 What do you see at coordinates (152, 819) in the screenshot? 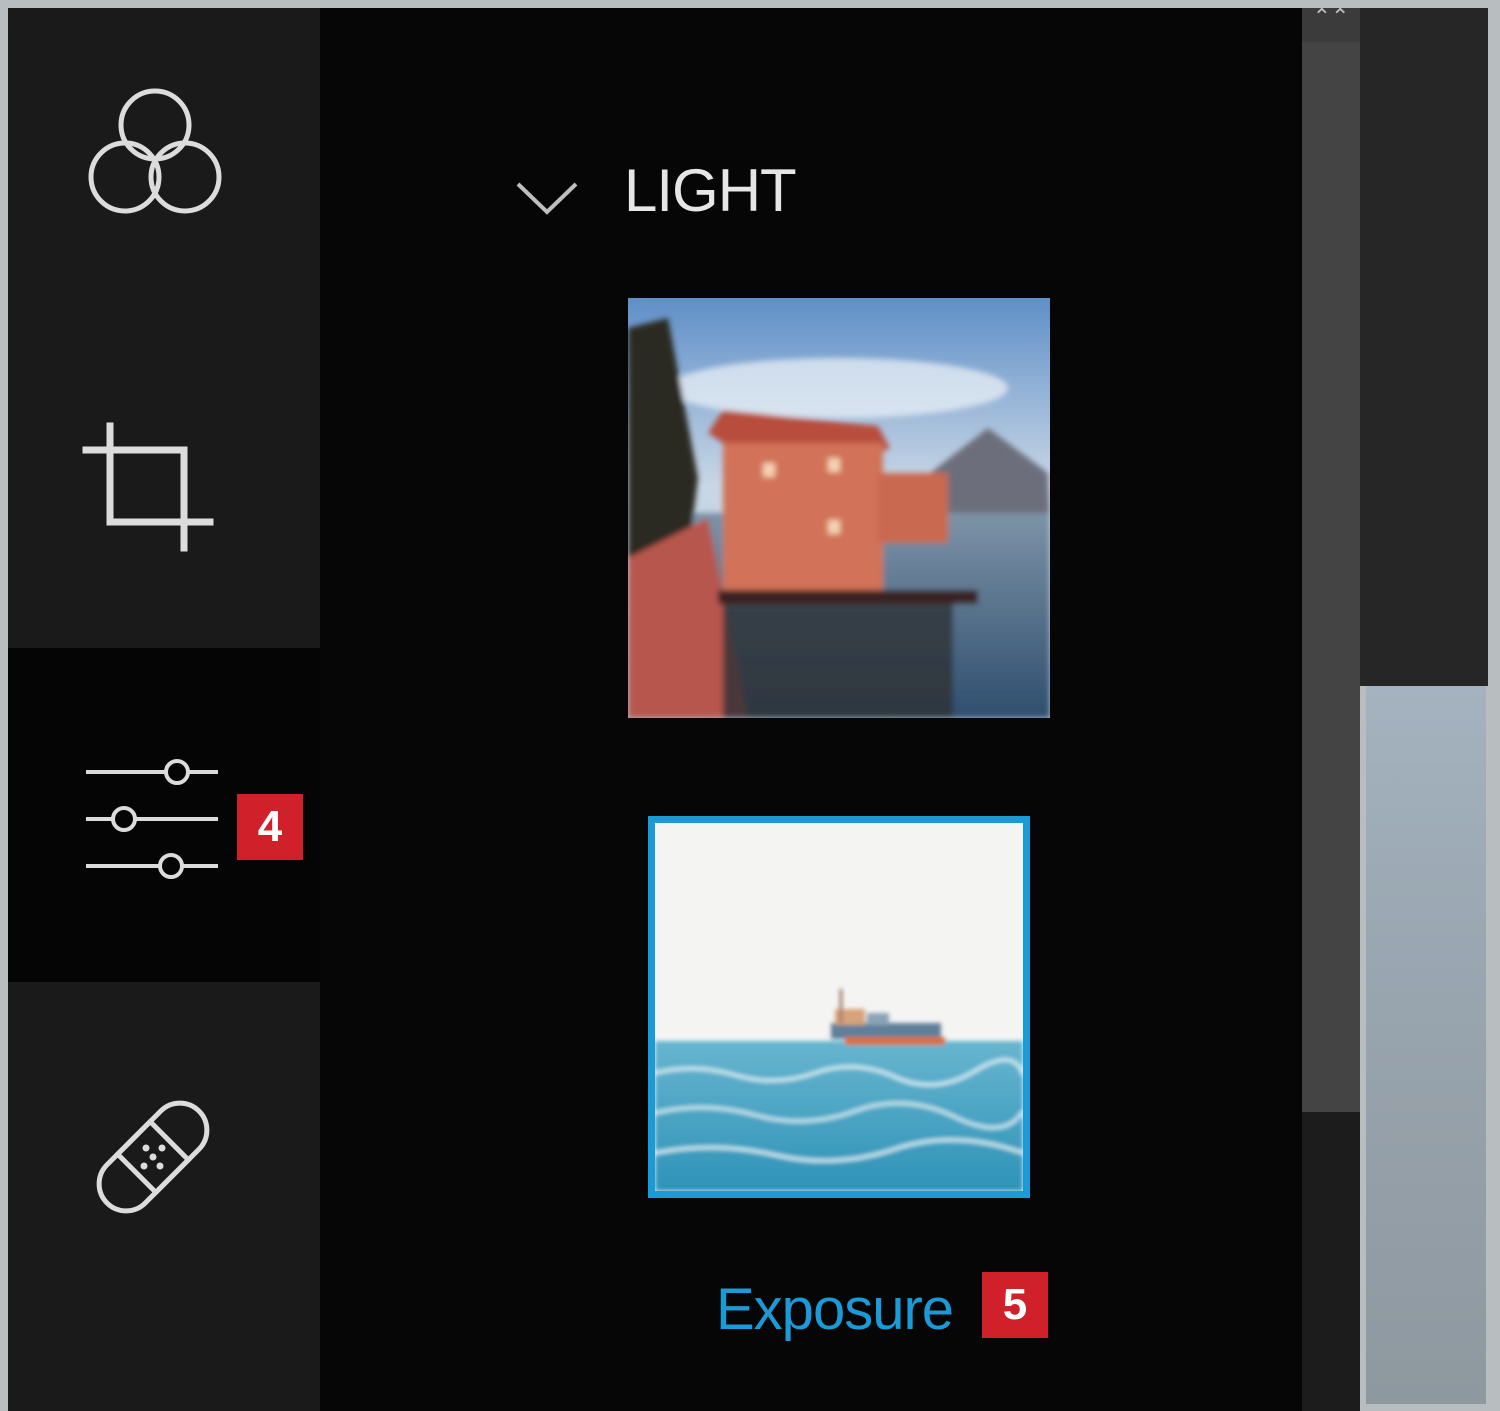
I see `sliders-icon` at bounding box center [152, 819].